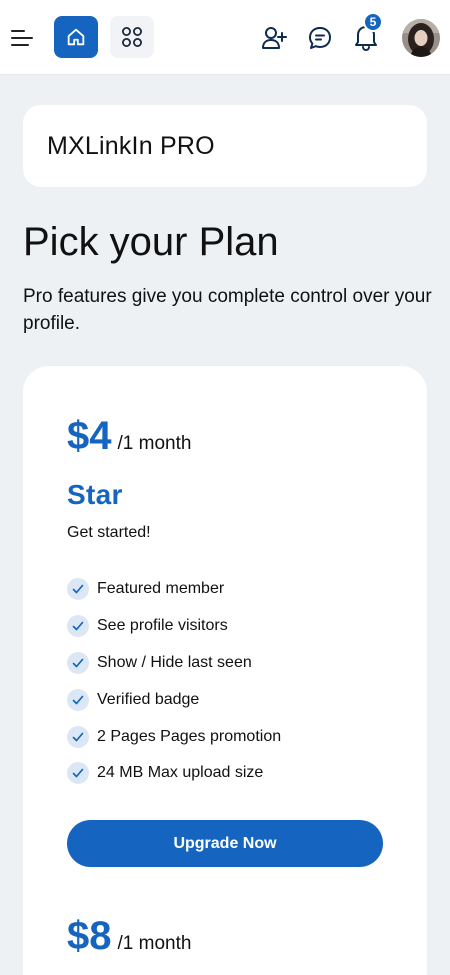  I want to click on add-friend-button, so click(274, 38).